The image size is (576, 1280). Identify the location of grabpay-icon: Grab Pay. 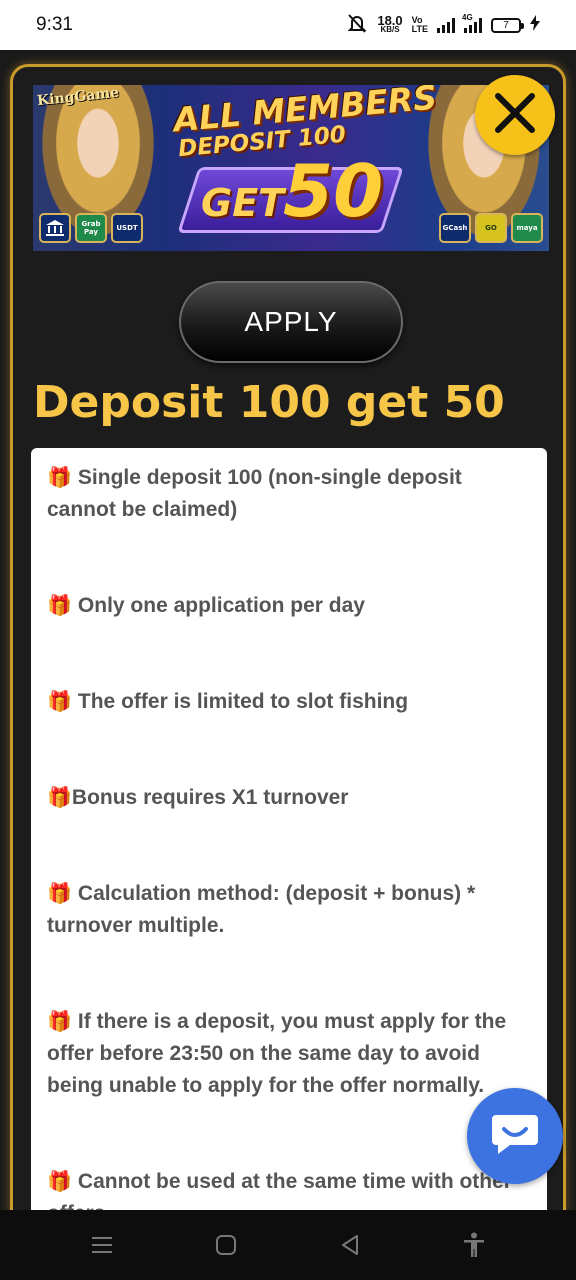
(91, 228).